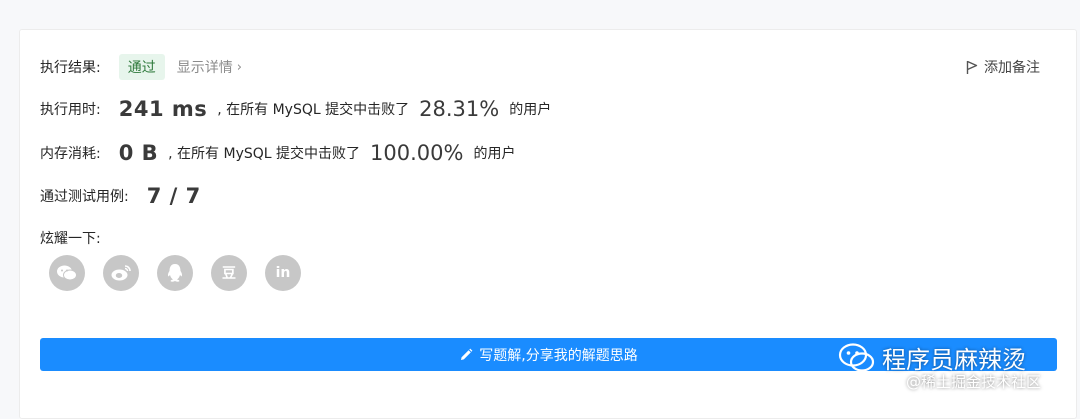  What do you see at coordinates (467, 354) in the screenshot?
I see `pencil-icon` at bounding box center [467, 354].